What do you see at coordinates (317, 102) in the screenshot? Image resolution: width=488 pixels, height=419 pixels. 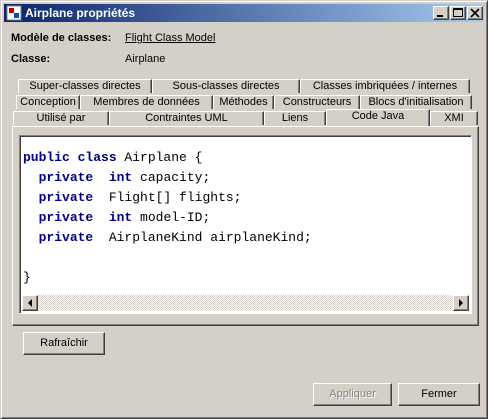 I see `tab-constructors: Constructeurs` at bounding box center [317, 102].